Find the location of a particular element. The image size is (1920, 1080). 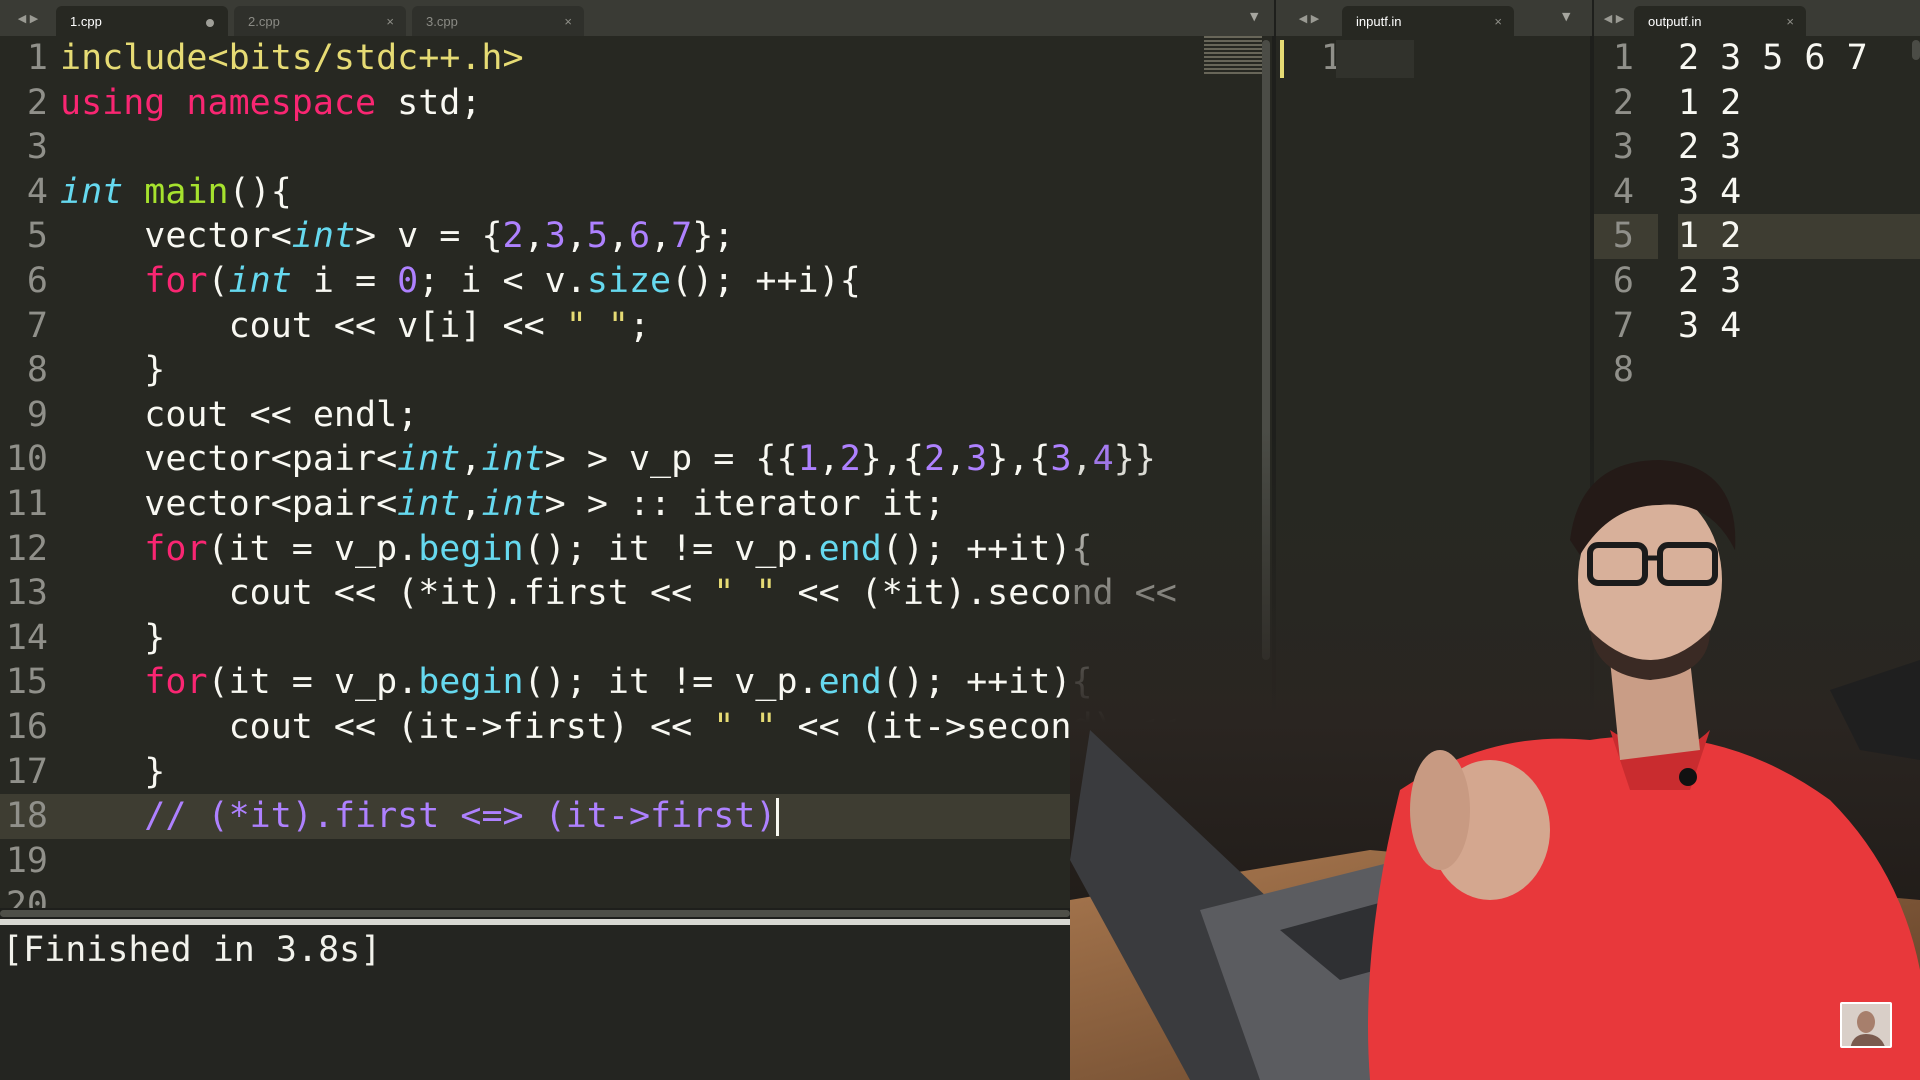

output-line-gutter: 12345678 is located at coordinates (1626, 214).